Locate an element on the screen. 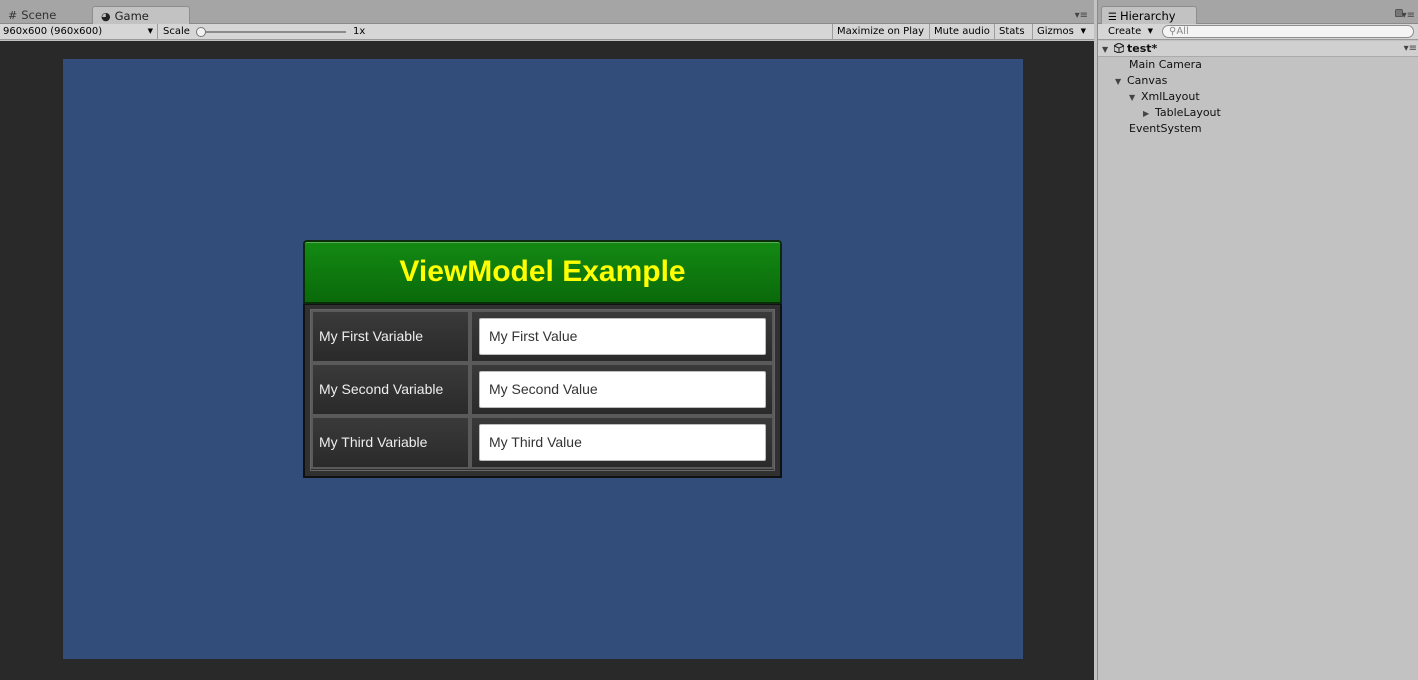 Image resolution: width=1418 pixels, height=680 pixels. hierarchy-item-label: Canvas is located at coordinates (1147, 80).